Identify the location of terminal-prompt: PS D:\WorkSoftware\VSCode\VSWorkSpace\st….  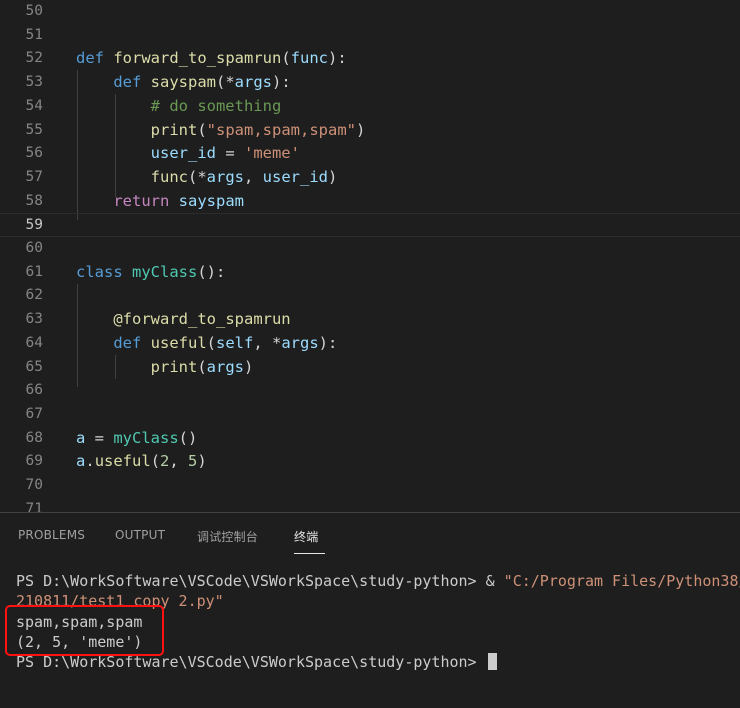
(251, 581).